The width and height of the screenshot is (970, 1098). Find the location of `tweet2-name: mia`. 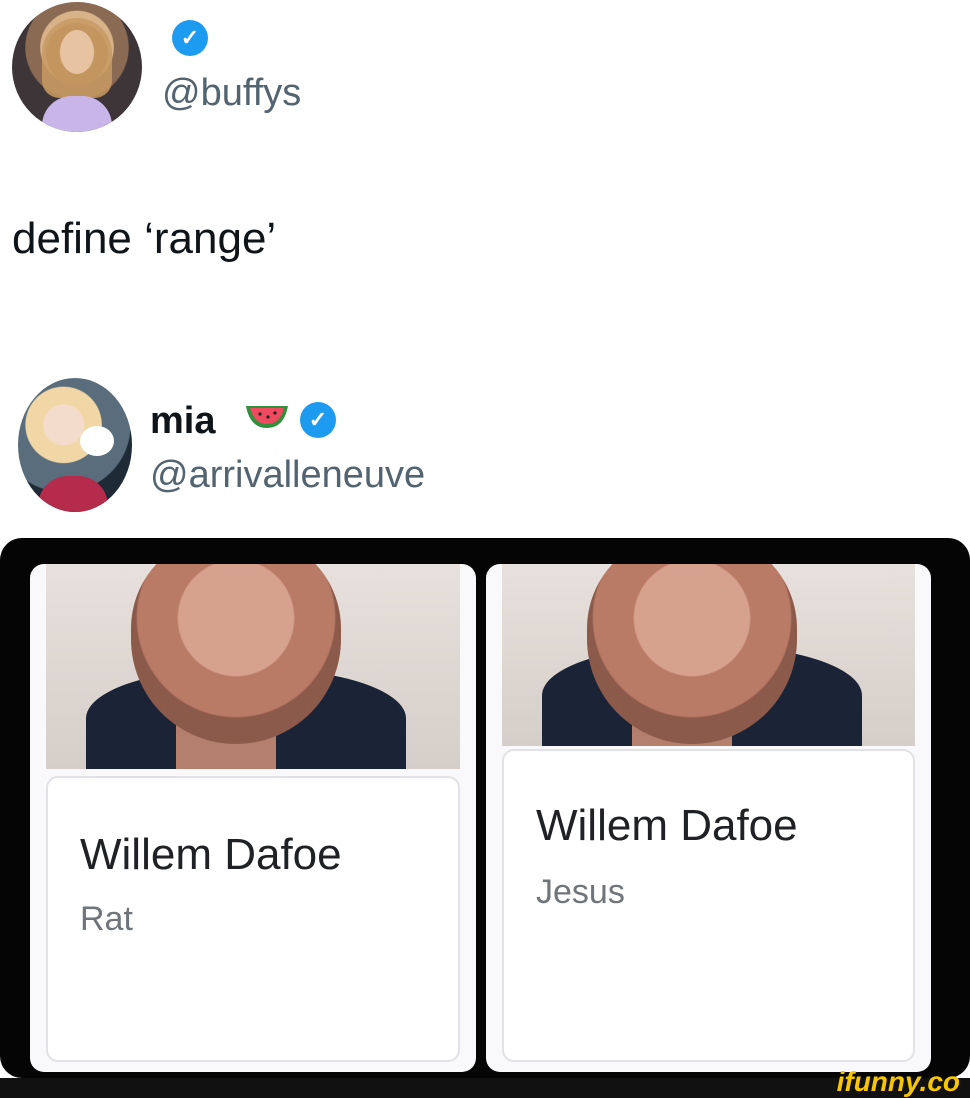

tweet2-name: mia is located at coordinates (182, 421).